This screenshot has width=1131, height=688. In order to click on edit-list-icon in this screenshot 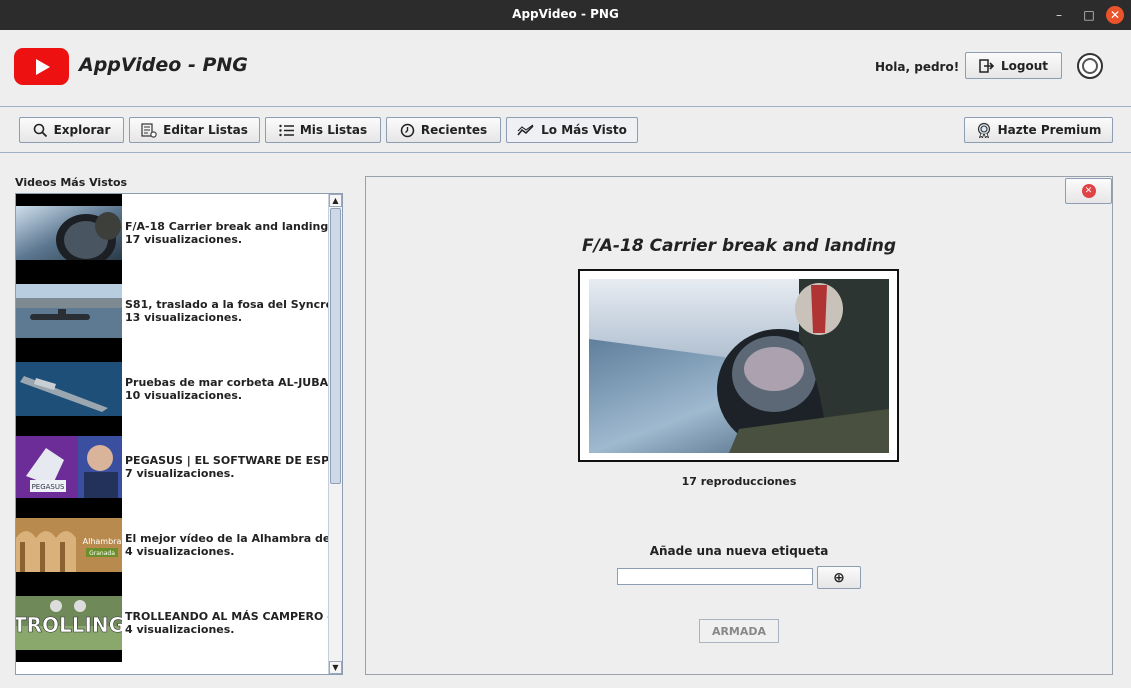, I will do `click(149, 130)`.